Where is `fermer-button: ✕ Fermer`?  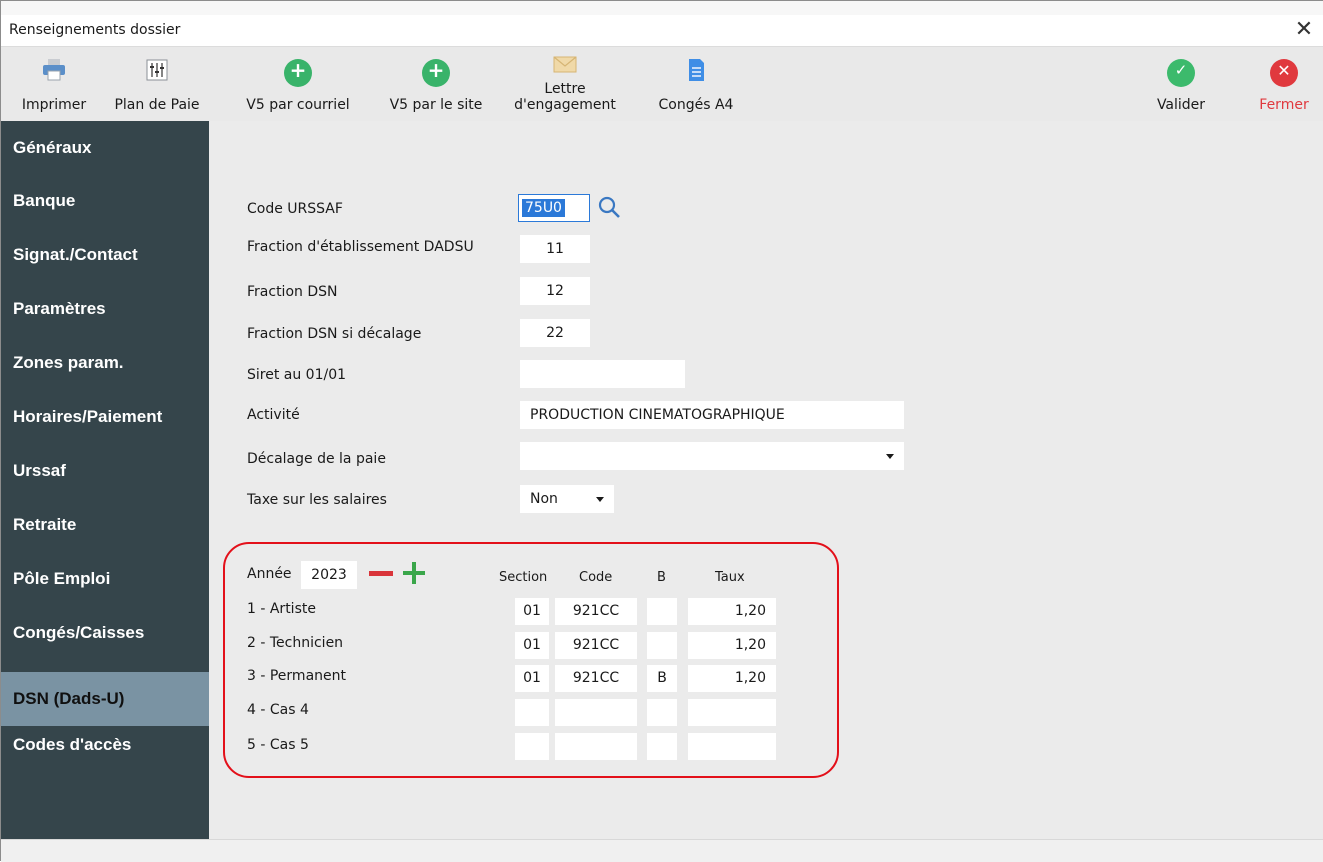
fermer-button: ✕ Fermer is located at coordinates (1284, 83).